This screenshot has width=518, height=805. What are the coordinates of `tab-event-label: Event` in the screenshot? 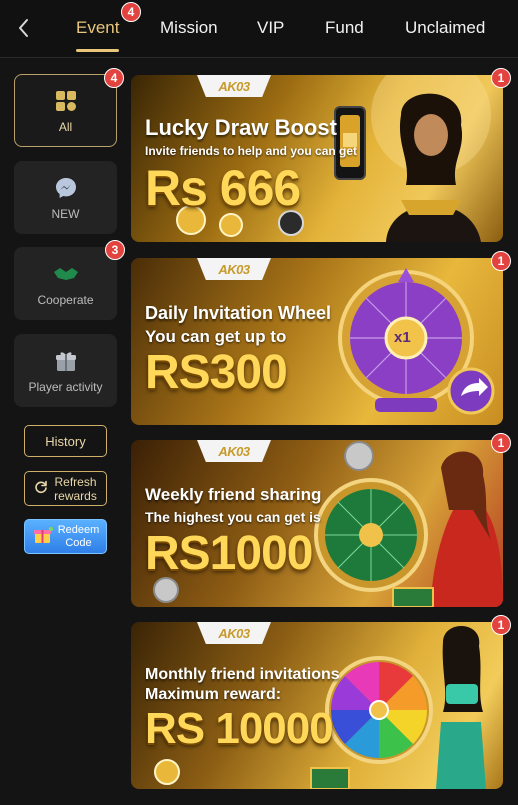 It's located at (98, 27).